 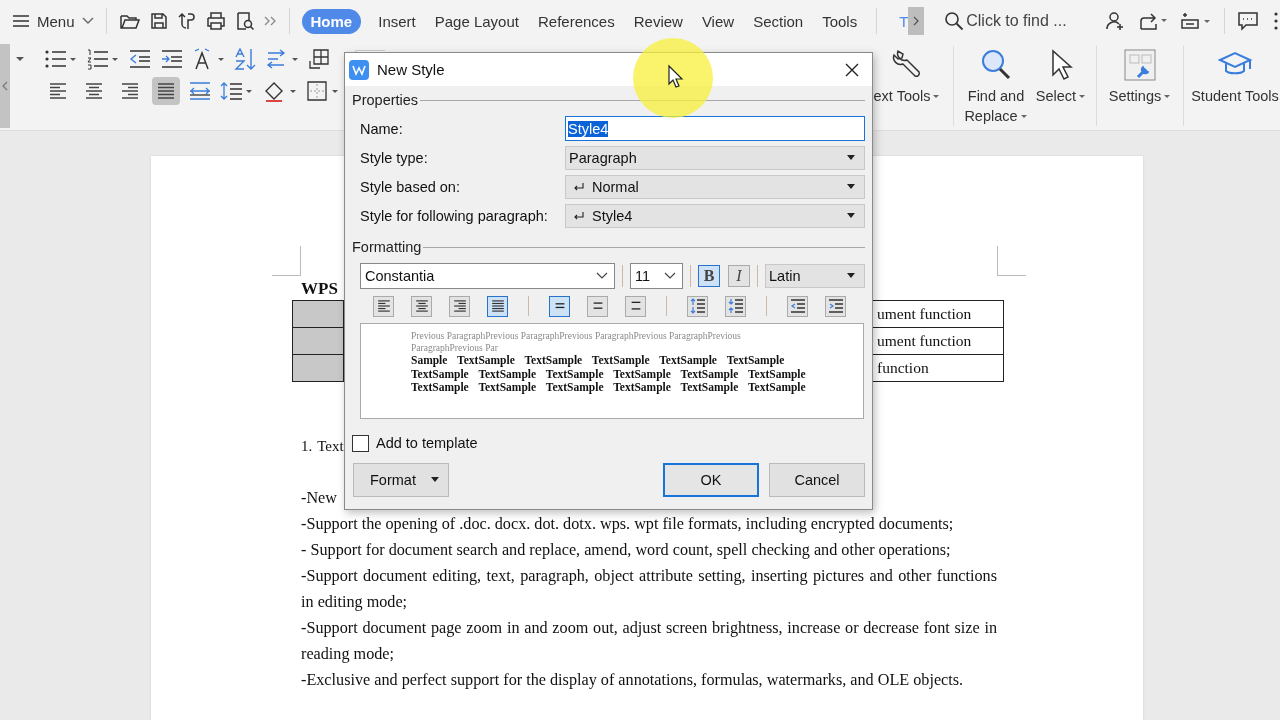 I want to click on menu-tab: View, so click(x=718, y=21).